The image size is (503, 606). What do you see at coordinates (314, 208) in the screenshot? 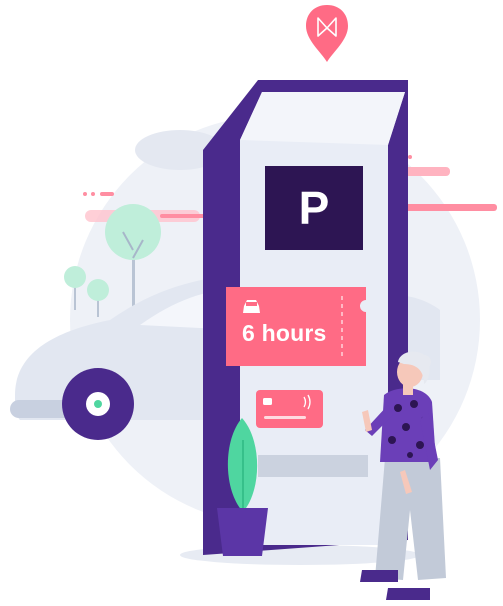
I see `parking-sign-letter: P` at bounding box center [314, 208].